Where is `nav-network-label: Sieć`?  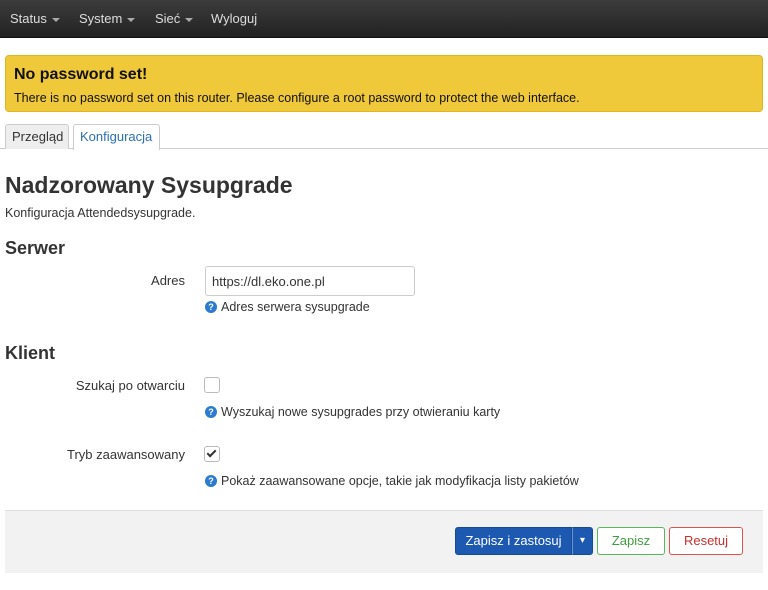
nav-network-label: Sieć is located at coordinates (168, 18).